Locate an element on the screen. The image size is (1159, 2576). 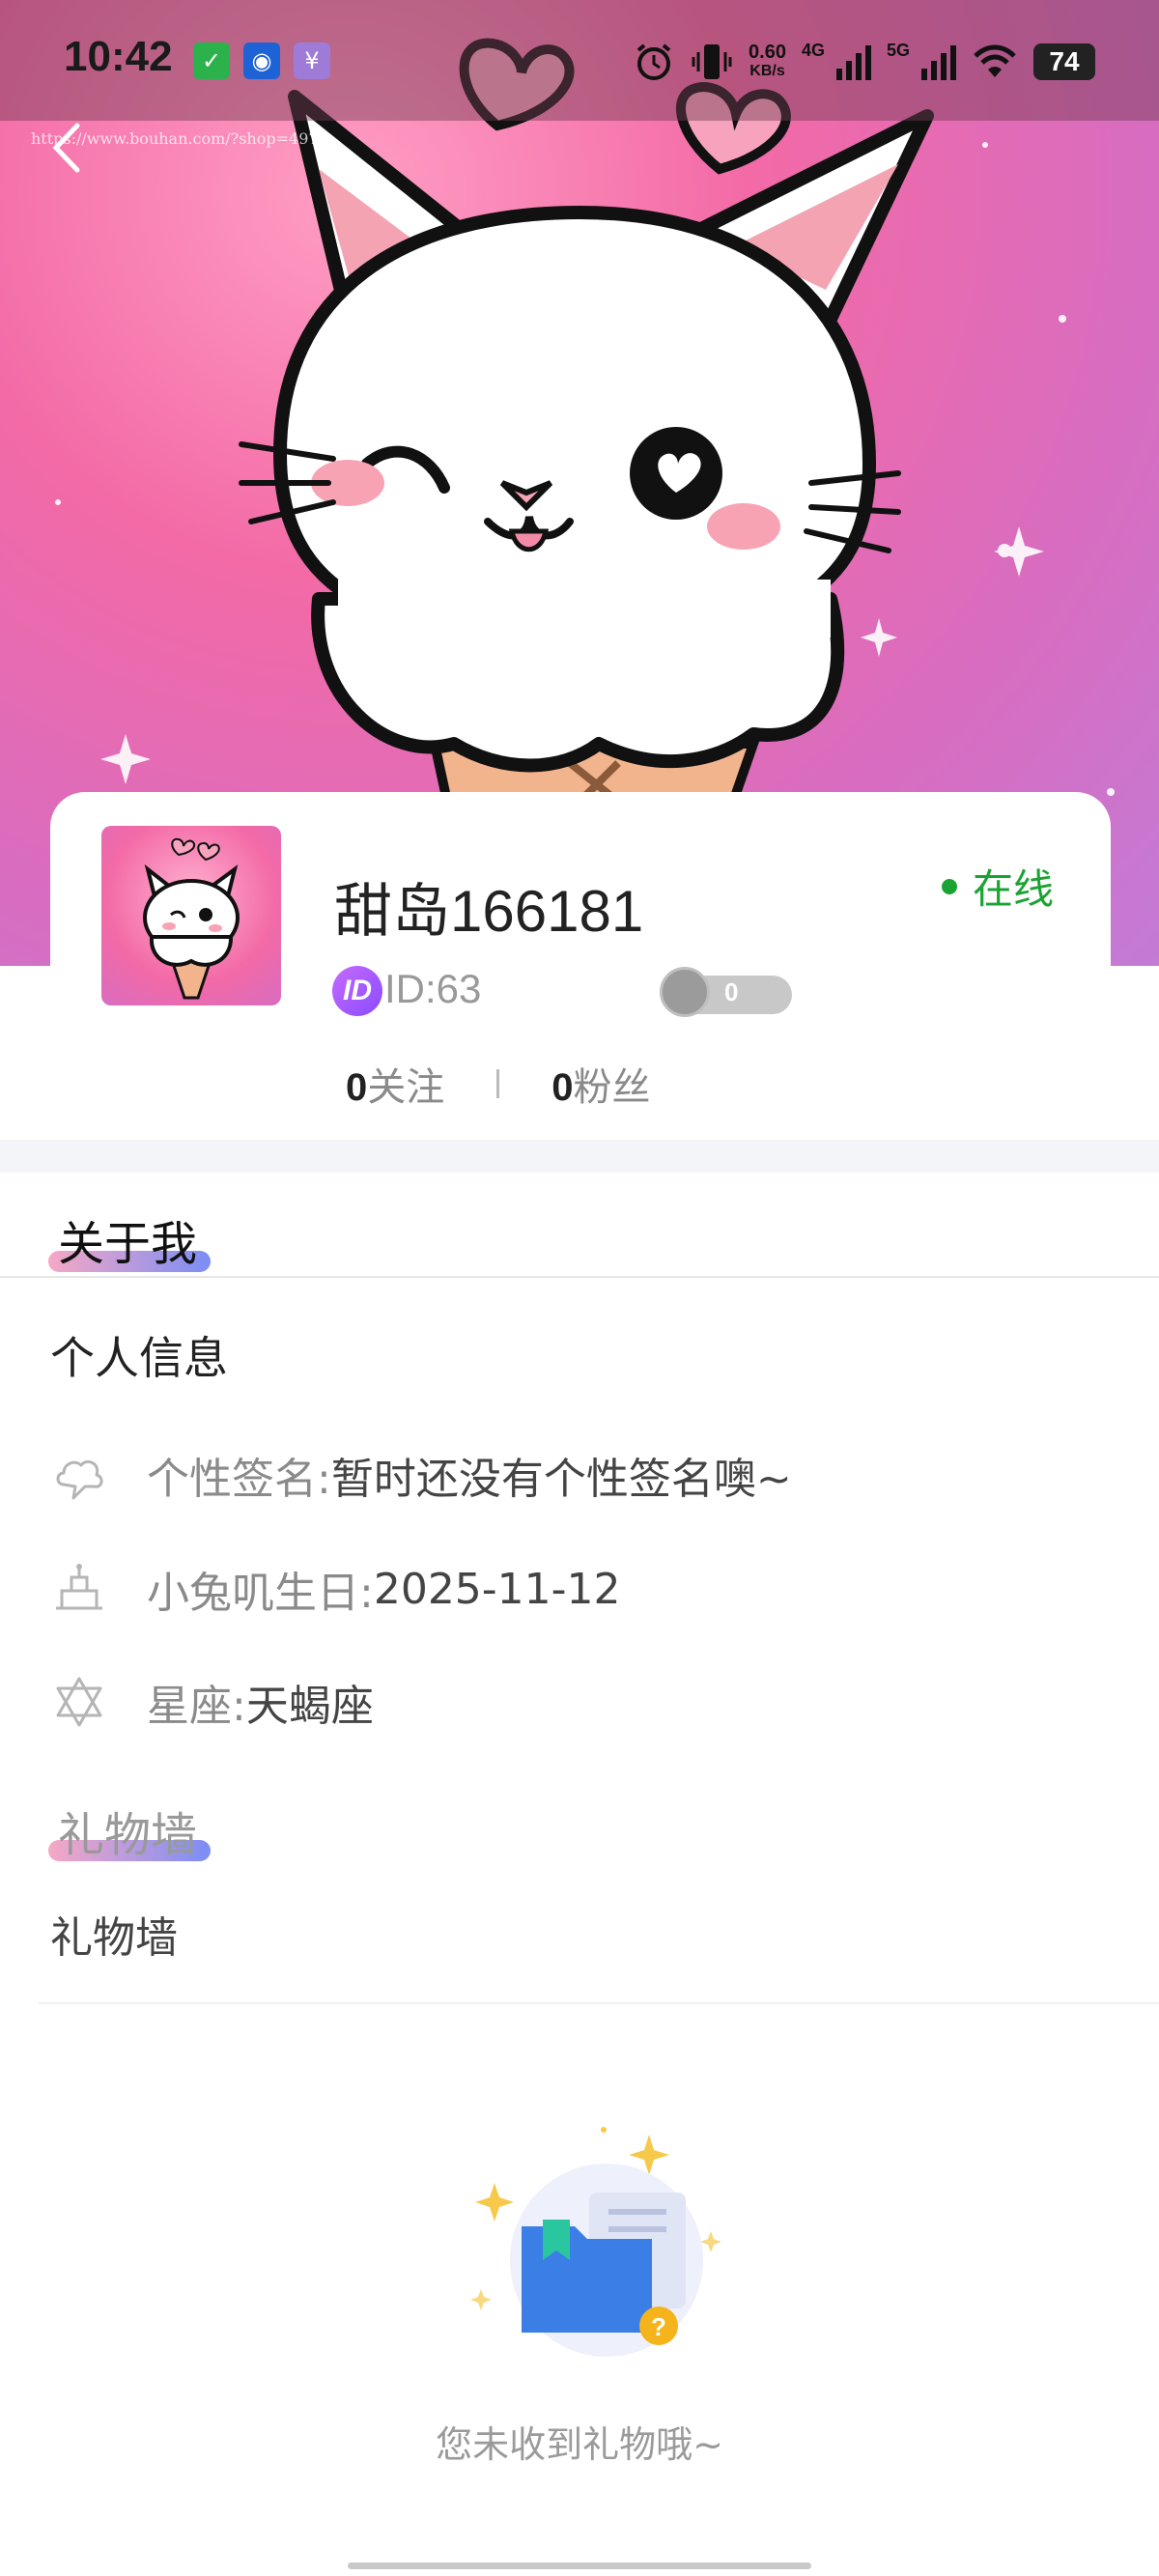
section-separator is located at coordinates (579, 1156).